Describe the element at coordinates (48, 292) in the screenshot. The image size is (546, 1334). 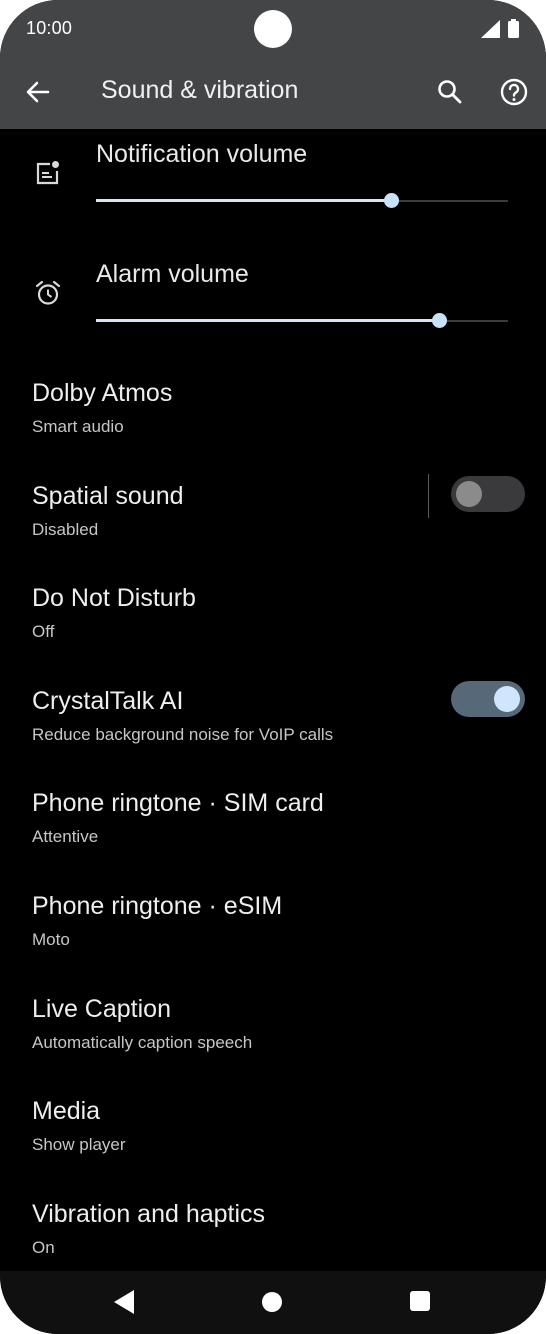
I see `alarm-clock-icon` at that location.